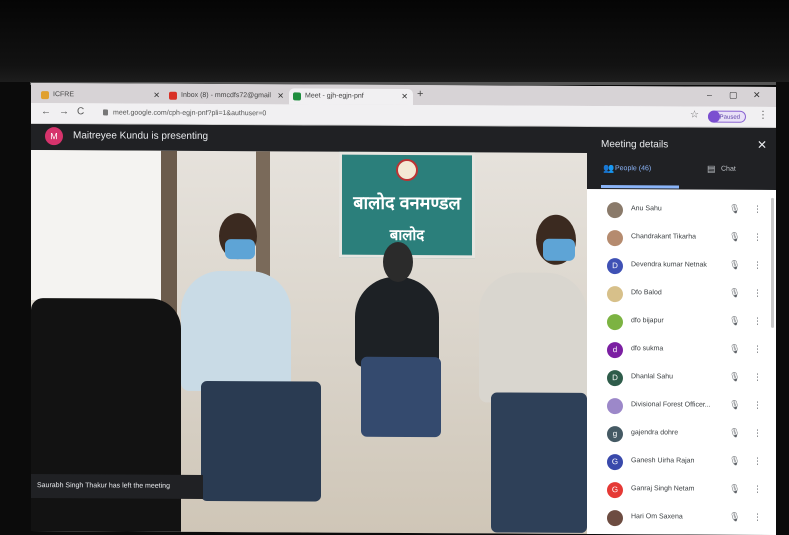  What do you see at coordinates (64, 111) in the screenshot?
I see `forward-button: →` at bounding box center [64, 111].